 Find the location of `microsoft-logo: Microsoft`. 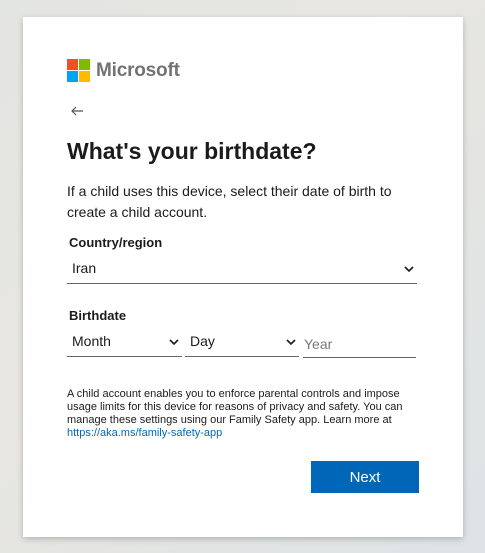

microsoft-logo: Microsoft is located at coordinates (123, 70).